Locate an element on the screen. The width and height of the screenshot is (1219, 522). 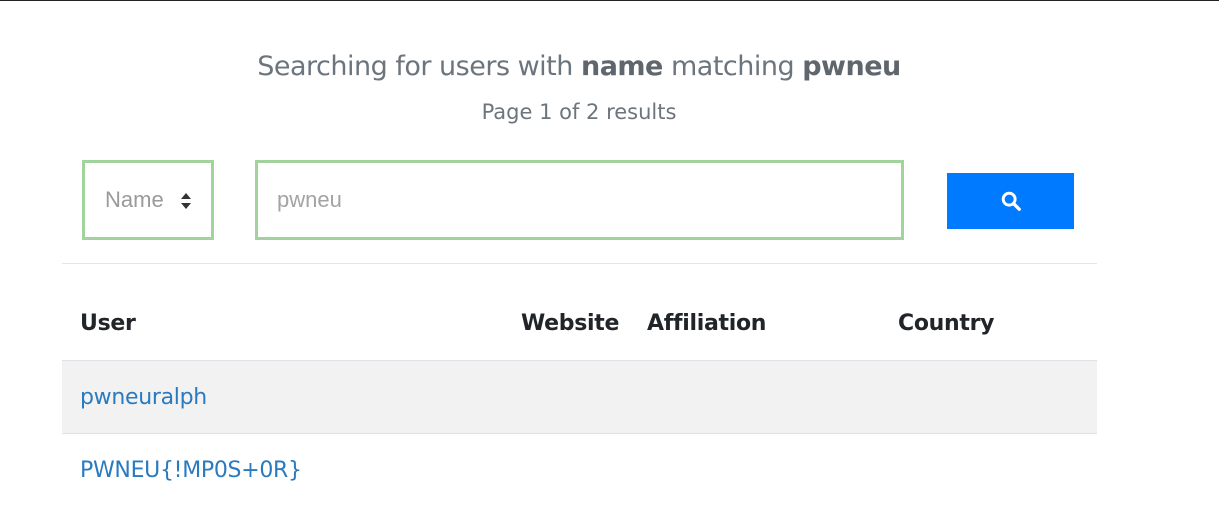
table-row: pwneuralph is located at coordinates (579, 397).